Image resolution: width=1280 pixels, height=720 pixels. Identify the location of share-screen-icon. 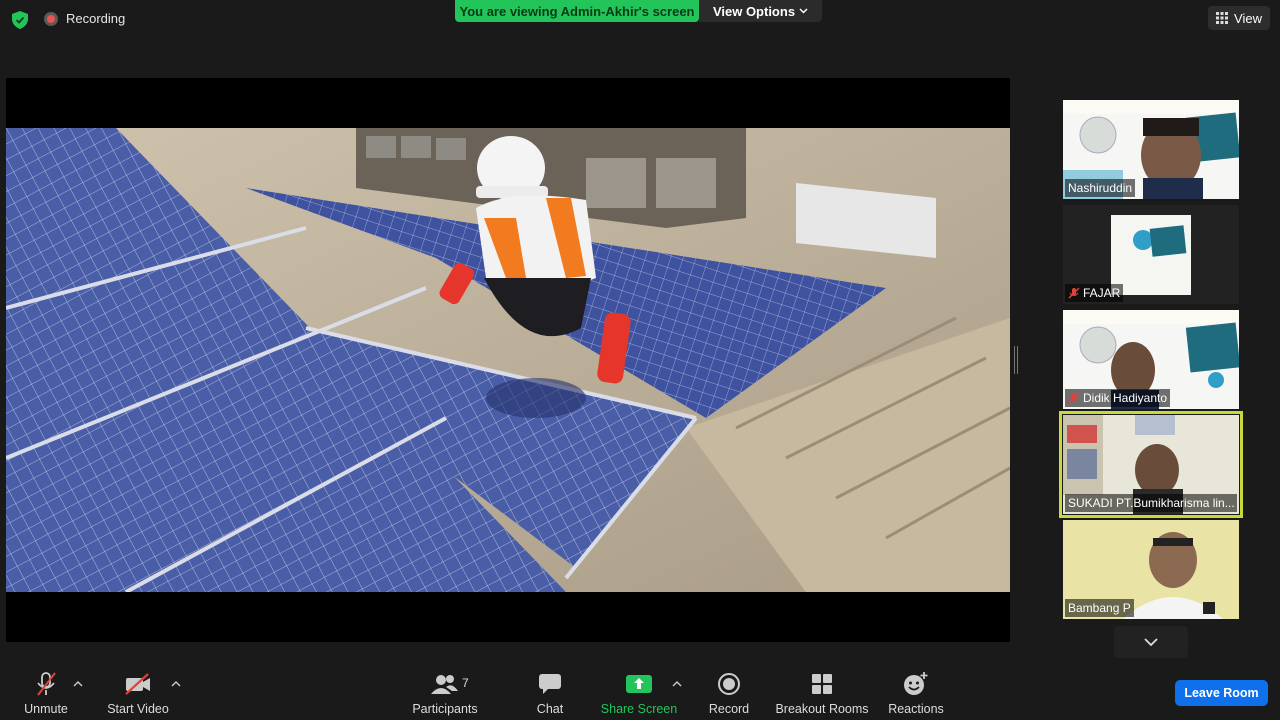
(639, 684).